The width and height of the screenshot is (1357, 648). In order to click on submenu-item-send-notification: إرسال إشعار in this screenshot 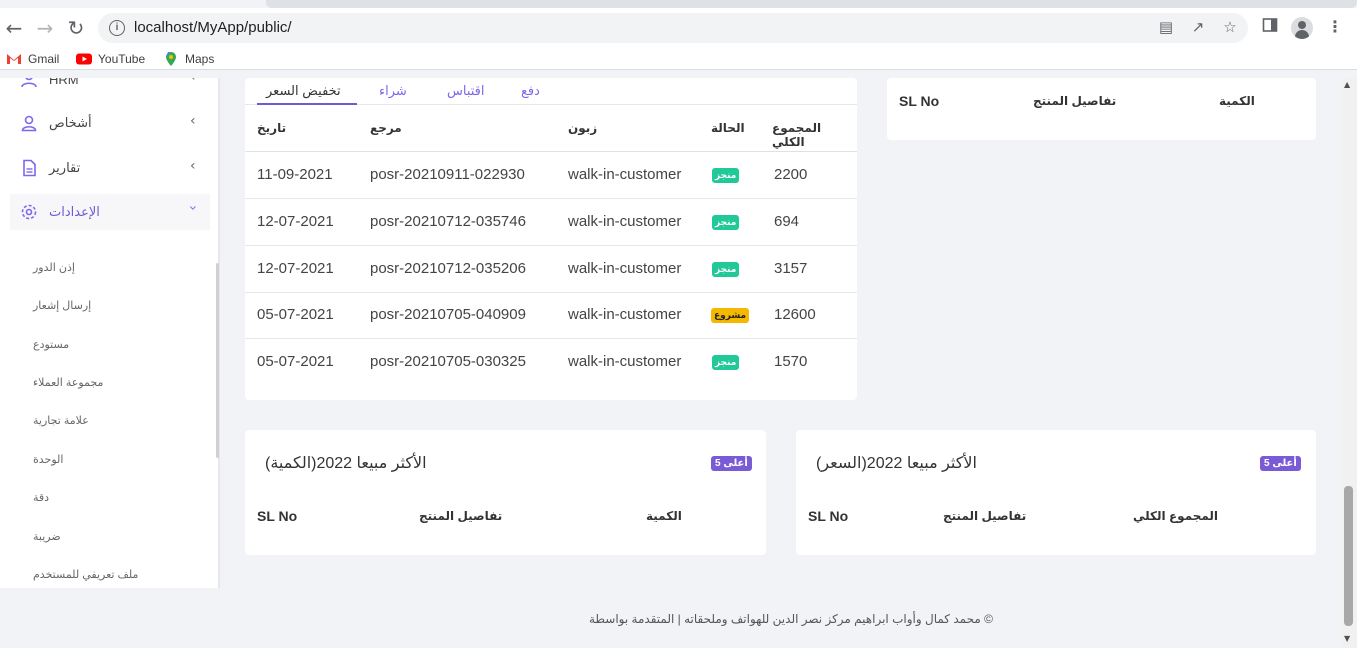, I will do `click(62, 305)`.